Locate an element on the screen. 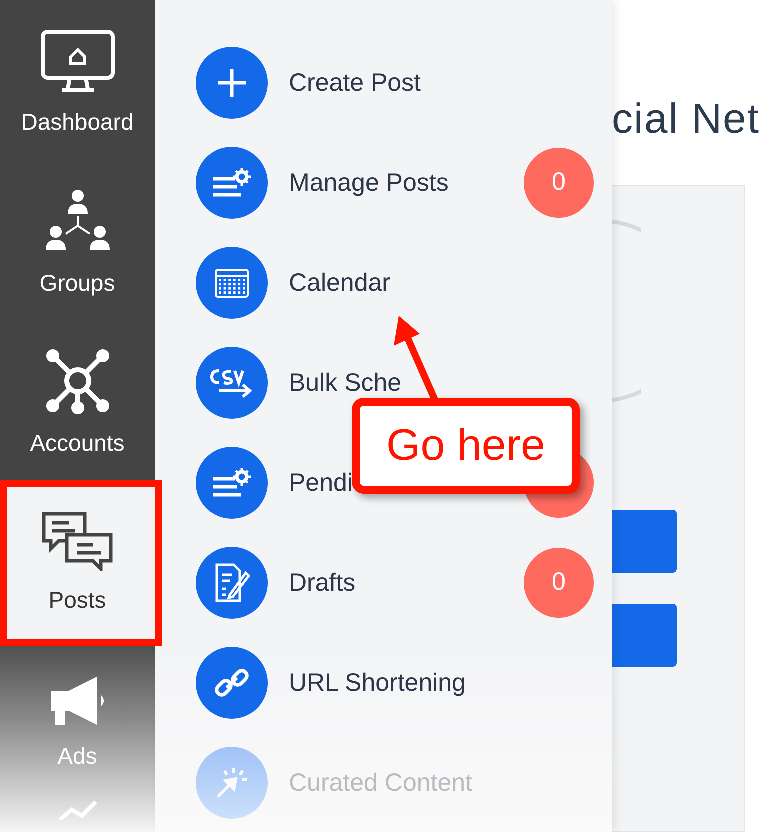 Image resolution: width=770 pixels, height=832 pixels. page-heading: cial Net is located at coordinates (687, 119).